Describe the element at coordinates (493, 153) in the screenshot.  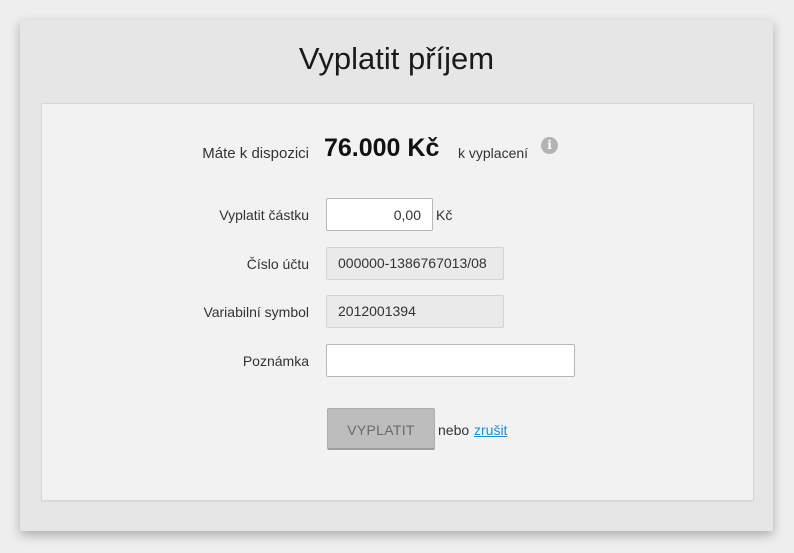
I see `available-suffix: k vyplacení` at that location.